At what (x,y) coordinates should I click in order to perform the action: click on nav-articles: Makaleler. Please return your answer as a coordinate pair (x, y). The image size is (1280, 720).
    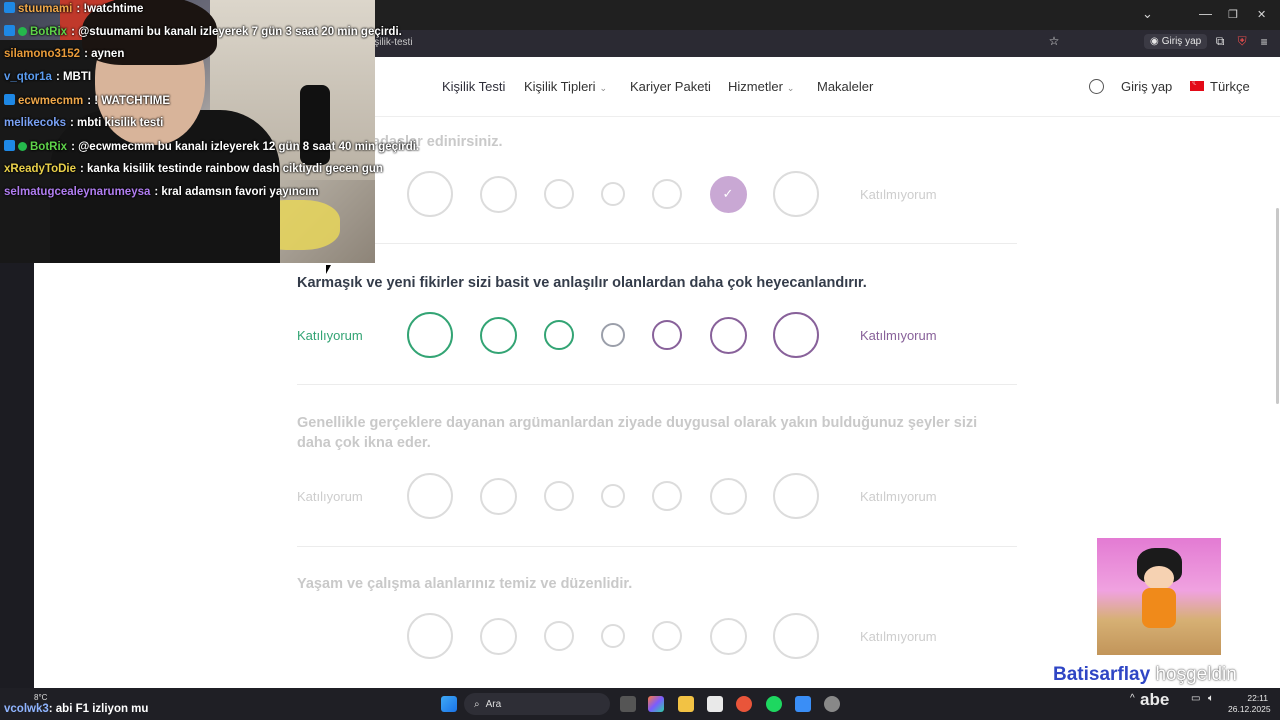
    Looking at the image, I should click on (845, 86).